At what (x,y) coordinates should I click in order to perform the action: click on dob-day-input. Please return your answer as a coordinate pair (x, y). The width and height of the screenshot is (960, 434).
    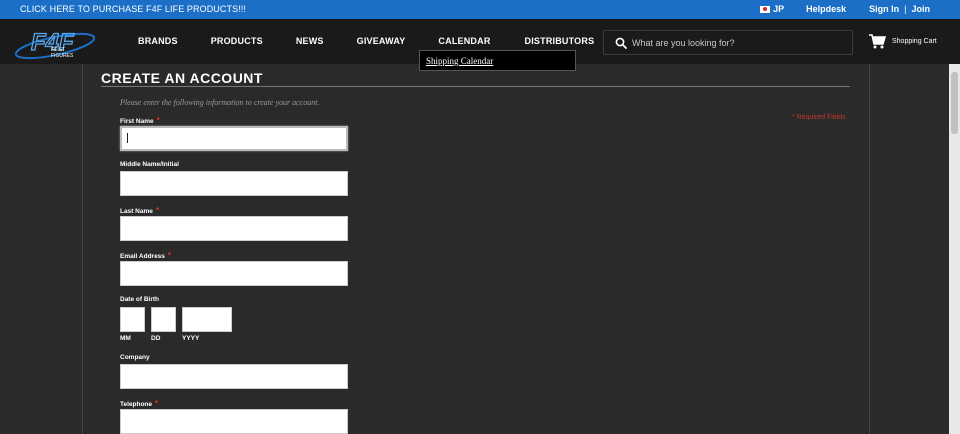
    Looking at the image, I should click on (163, 319).